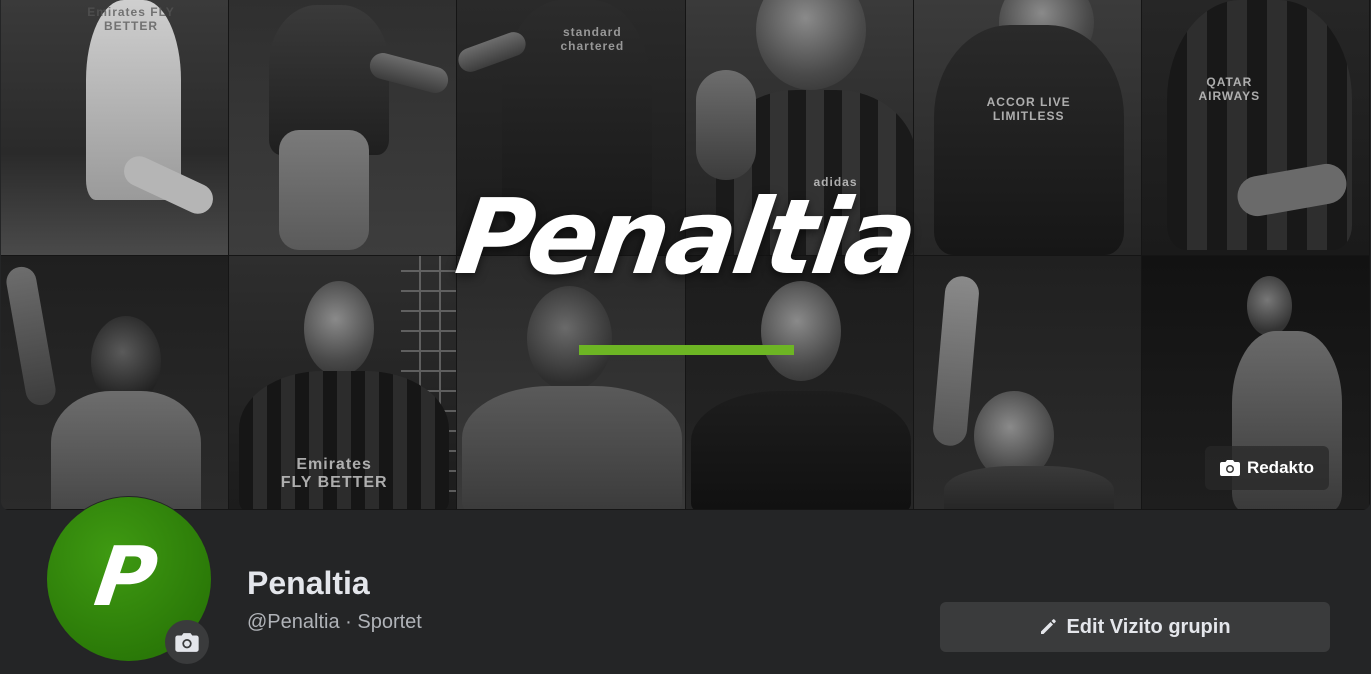  Describe the element at coordinates (686, 350) in the screenshot. I see `logo-underline` at that location.